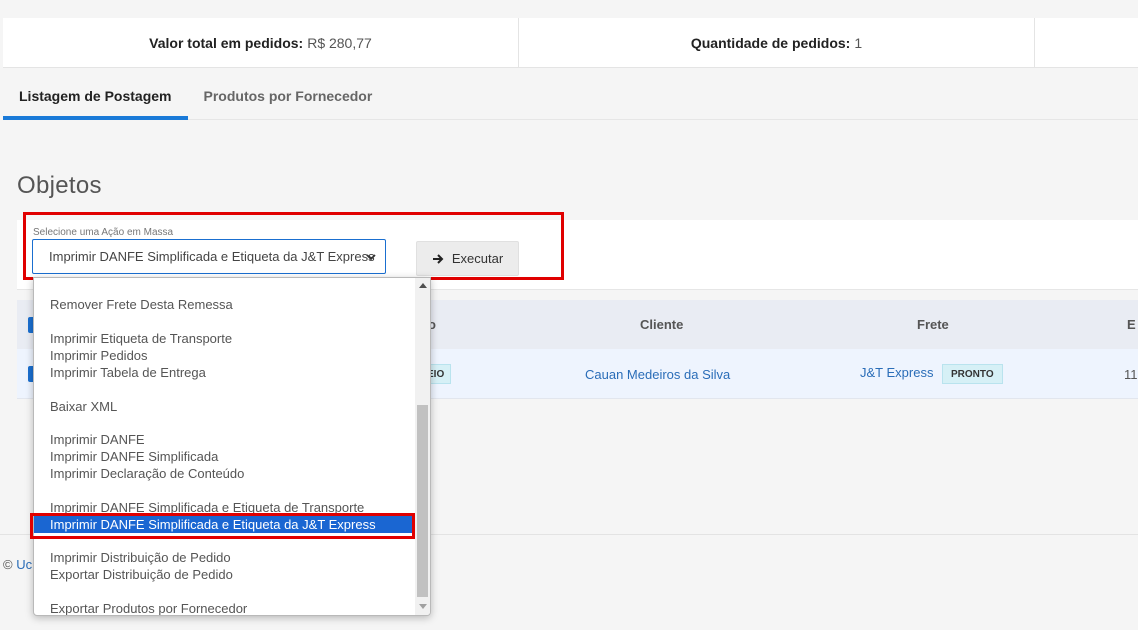  I want to click on option-declaracao-conteudo: Imprimir Declaração de Conteúdo, so click(224, 473).